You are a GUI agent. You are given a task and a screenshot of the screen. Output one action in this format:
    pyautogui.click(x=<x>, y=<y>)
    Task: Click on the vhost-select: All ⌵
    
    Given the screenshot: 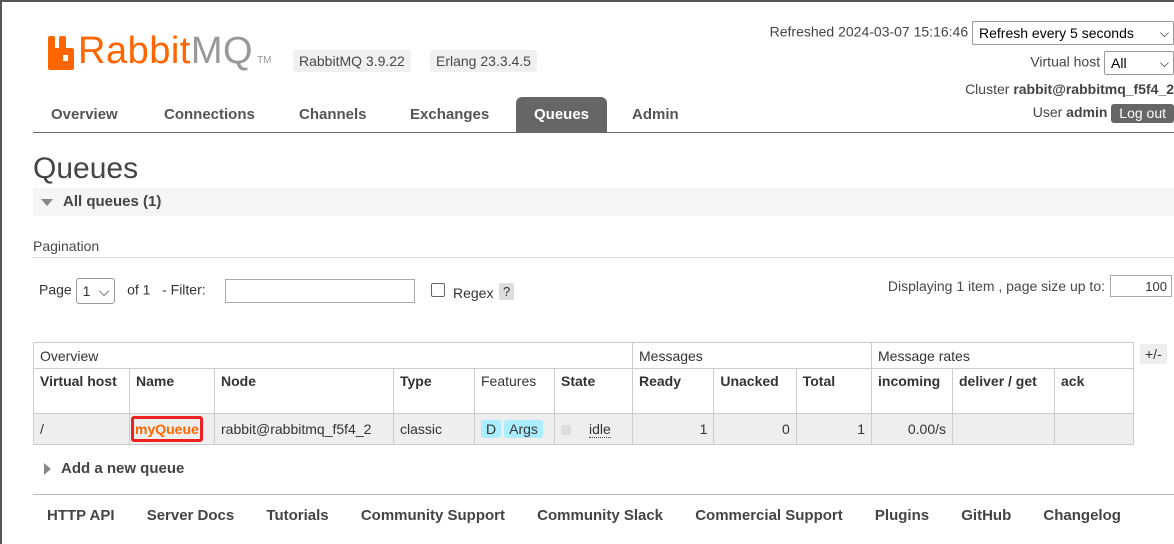 What is the action you would take?
    pyautogui.click(x=1139, y=63)
    